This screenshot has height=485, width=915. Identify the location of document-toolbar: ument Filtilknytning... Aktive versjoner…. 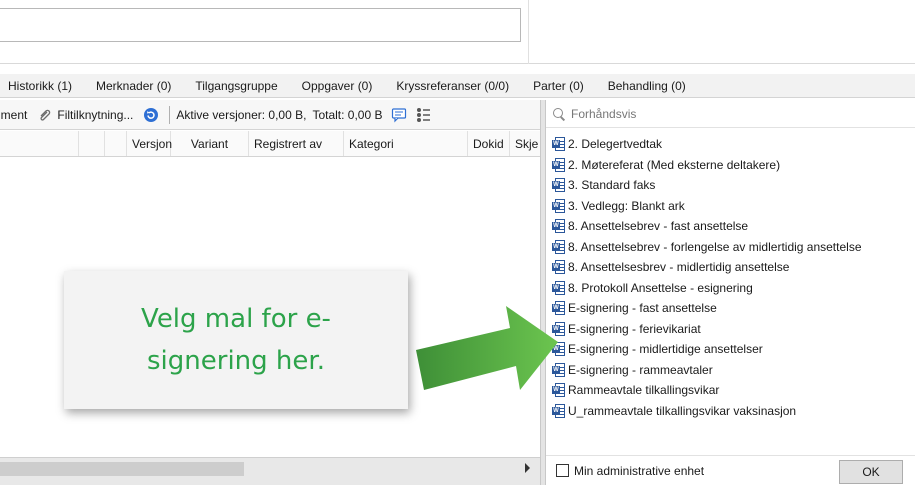
(270, 115).